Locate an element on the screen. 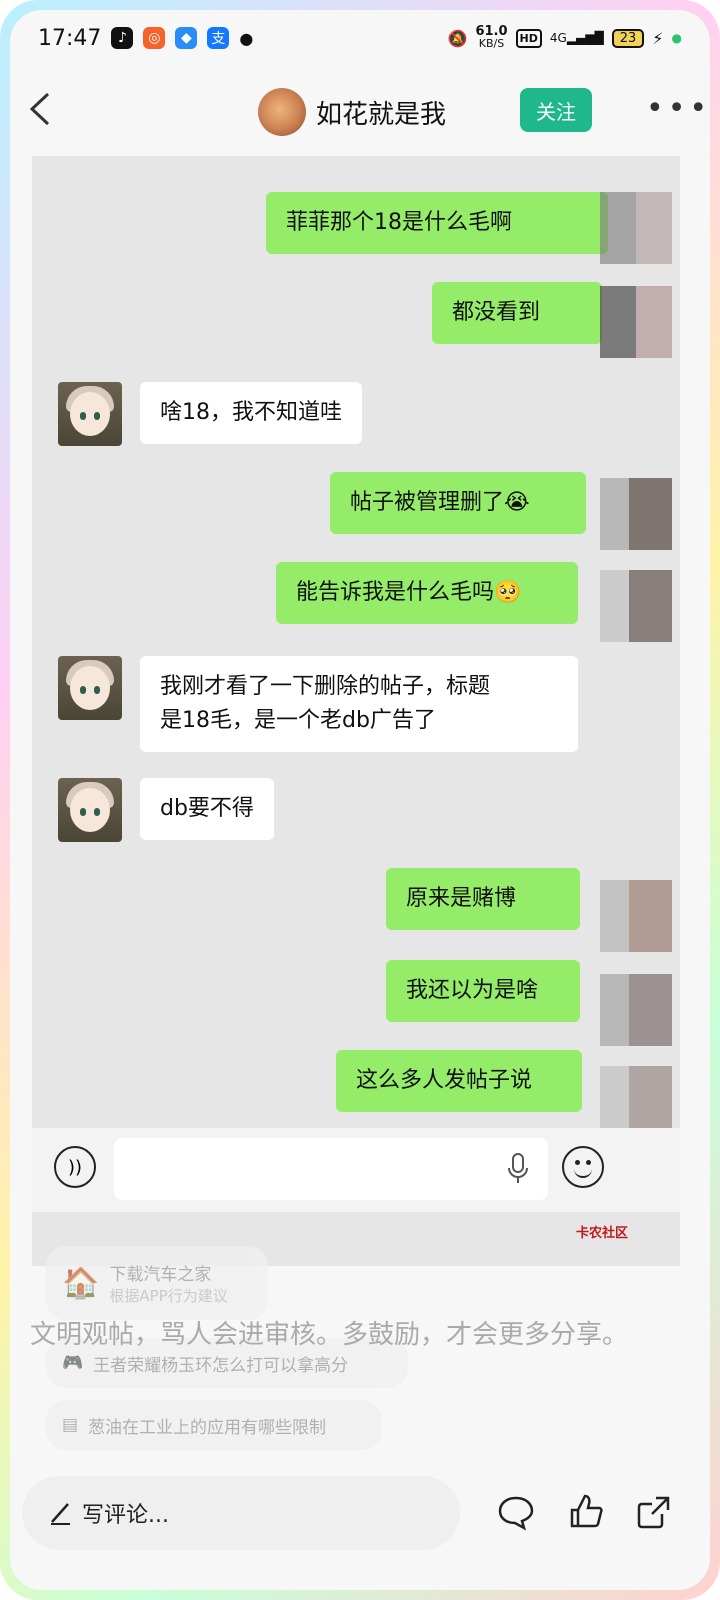 This screenshot has height=1600, width=720. recommendation-topic-text: 王者荣耀杨玉环怎么打可以拿高分 is located at coordinates (221, 1365).